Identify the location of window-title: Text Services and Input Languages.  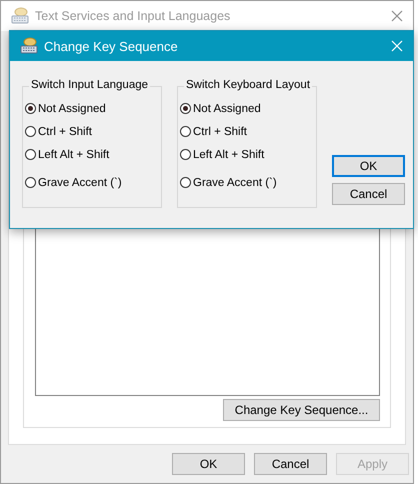
(132, 16).